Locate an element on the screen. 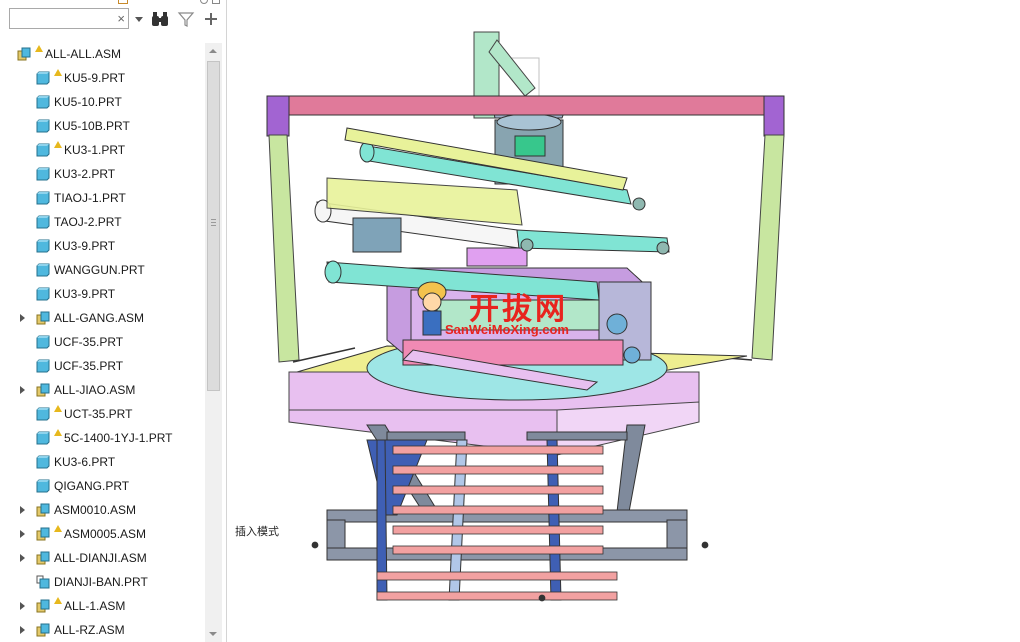  tree-item-label: KU5-10.PRT is located at coordinates (88, 102).